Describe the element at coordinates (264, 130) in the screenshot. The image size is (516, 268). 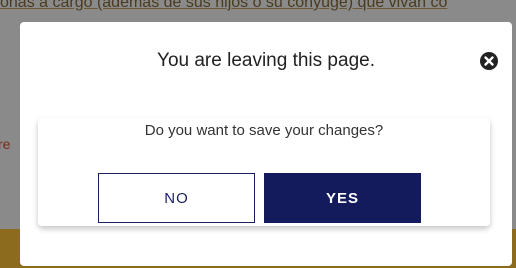
I see `dialog-question: Do you want to save your changes?` at that location.